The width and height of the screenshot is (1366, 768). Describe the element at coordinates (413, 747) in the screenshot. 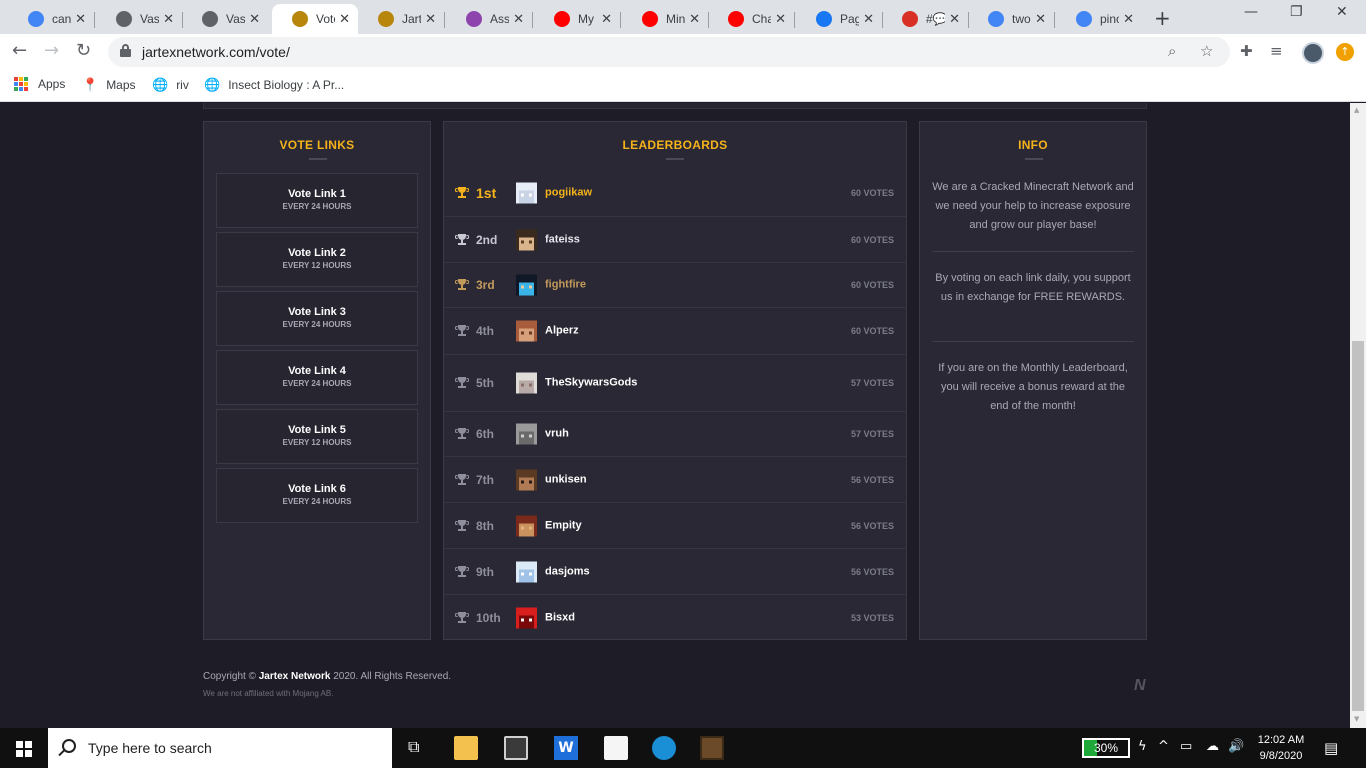

I see `task-view-icon: ⧉` at that location.